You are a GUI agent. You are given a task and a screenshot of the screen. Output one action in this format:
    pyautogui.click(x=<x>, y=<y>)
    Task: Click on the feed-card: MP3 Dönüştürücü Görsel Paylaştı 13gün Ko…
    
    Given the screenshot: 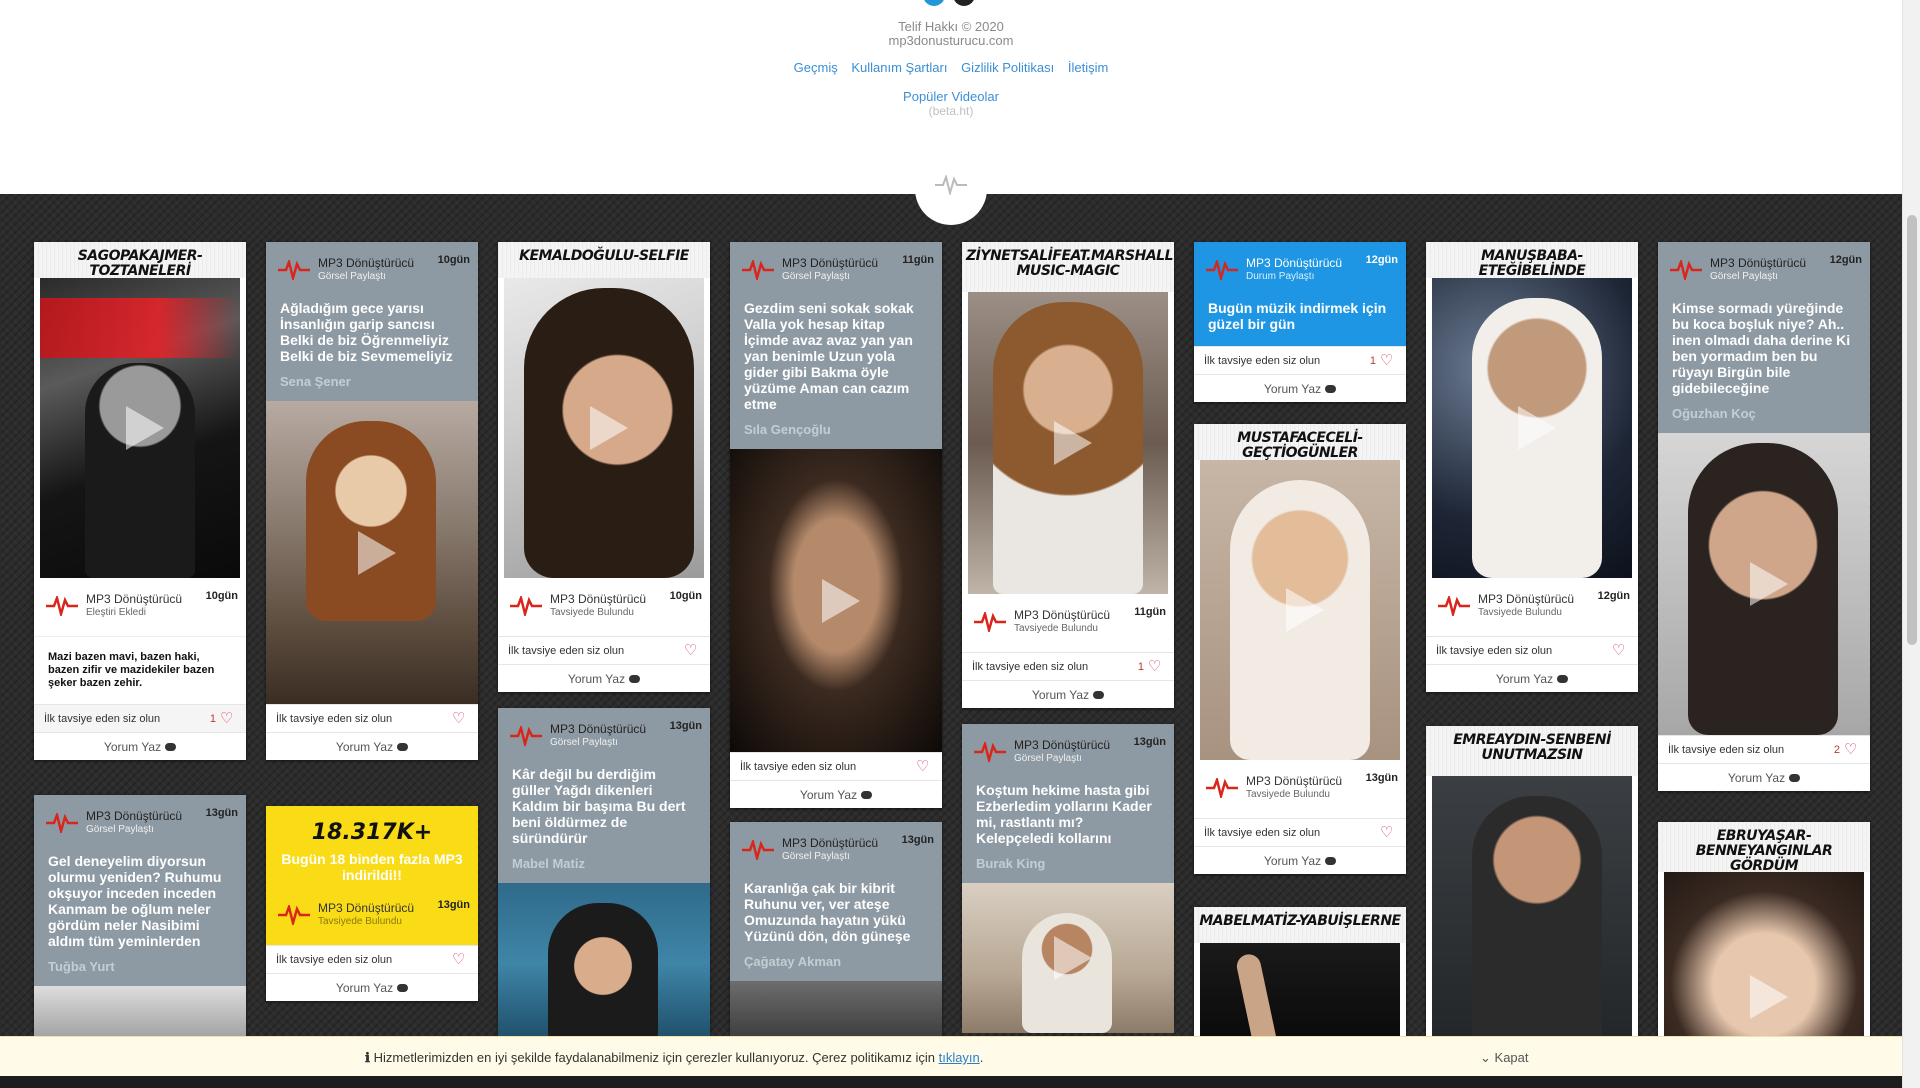 What is the action you would take?
    pyautogui.click(x=1068, y=878)
    